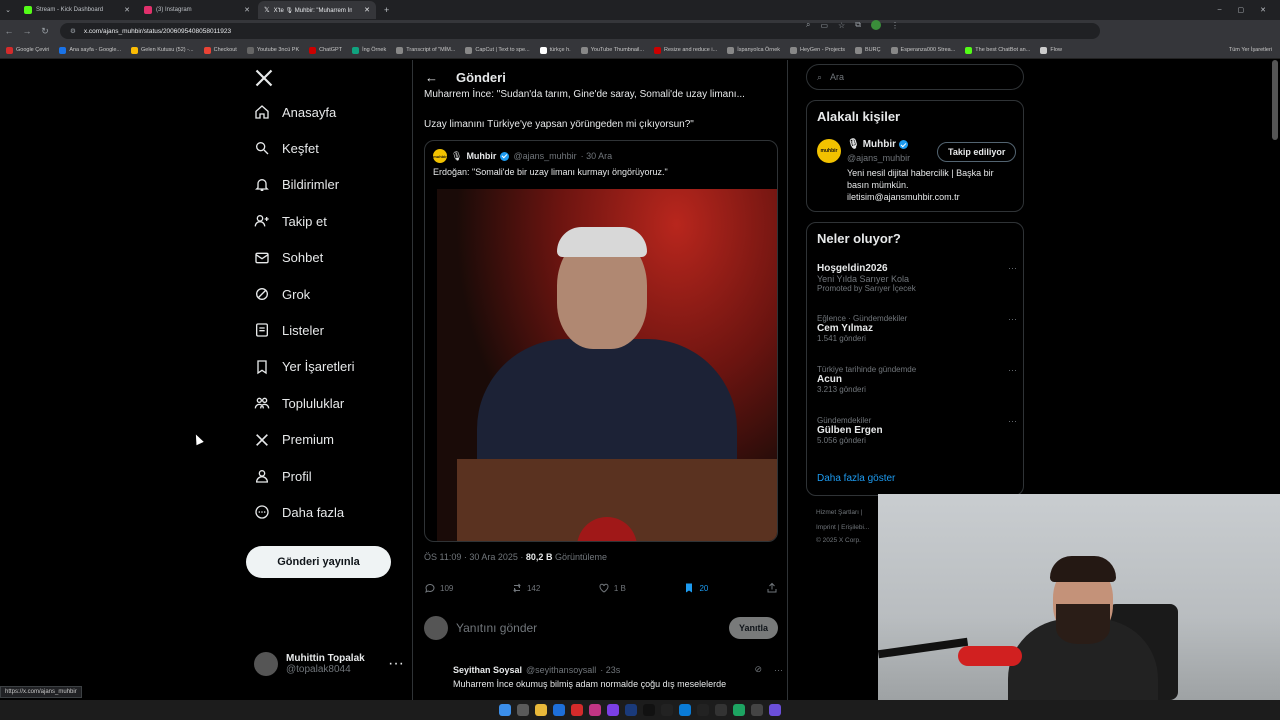  What do you see at coordinates (317, 10) in the screenshot?
I see `tab-x: 𝕏 X'te 🎙 Muhbir: "Muharrem İn... ✕` at bounding box center [317, 10].